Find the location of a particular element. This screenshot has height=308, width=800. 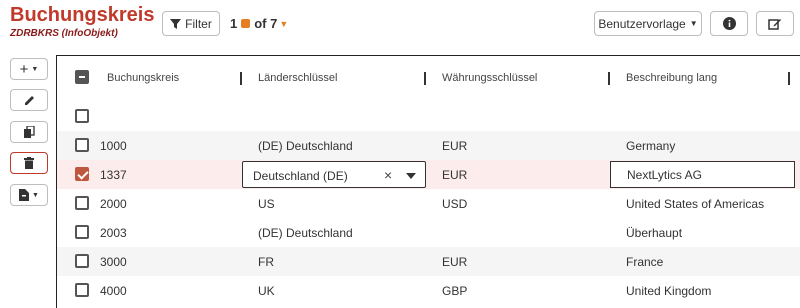

trash-icon is located at coordinates (29, 163).